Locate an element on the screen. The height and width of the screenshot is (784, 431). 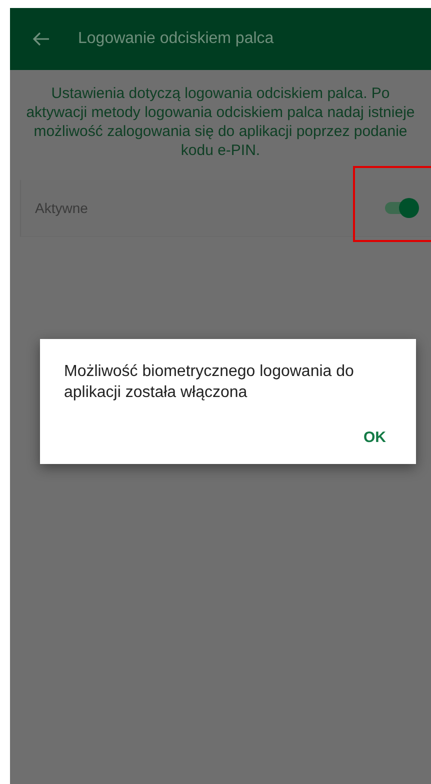
screen-title: Logowanie odciskiem palca is located at coordinates (176, 39).